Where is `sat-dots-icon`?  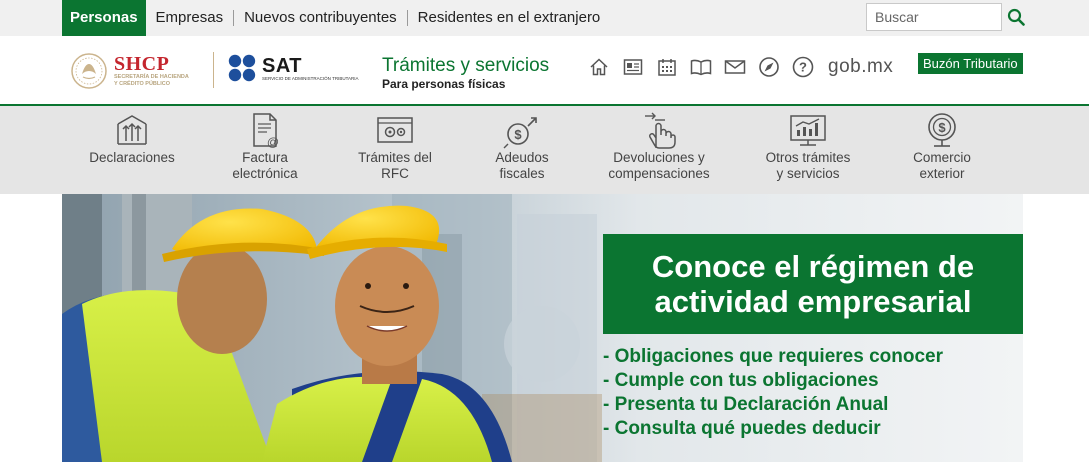 sat-dots-icon is located at coordinates (242, 68).